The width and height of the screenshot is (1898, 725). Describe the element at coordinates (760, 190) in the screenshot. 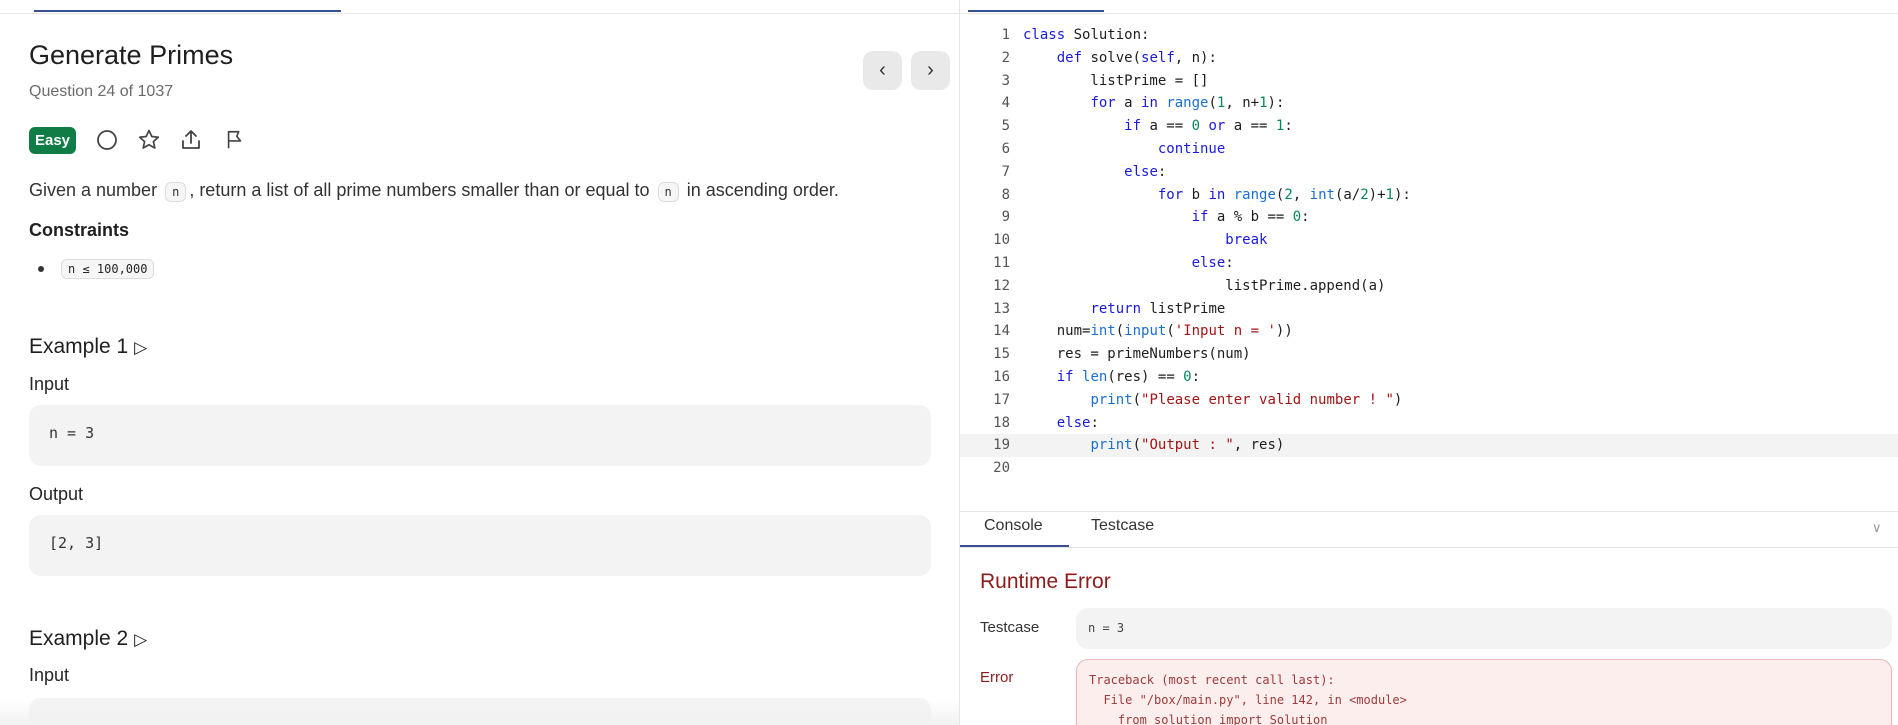

I see `desc-text: in ascending order.` at that location.